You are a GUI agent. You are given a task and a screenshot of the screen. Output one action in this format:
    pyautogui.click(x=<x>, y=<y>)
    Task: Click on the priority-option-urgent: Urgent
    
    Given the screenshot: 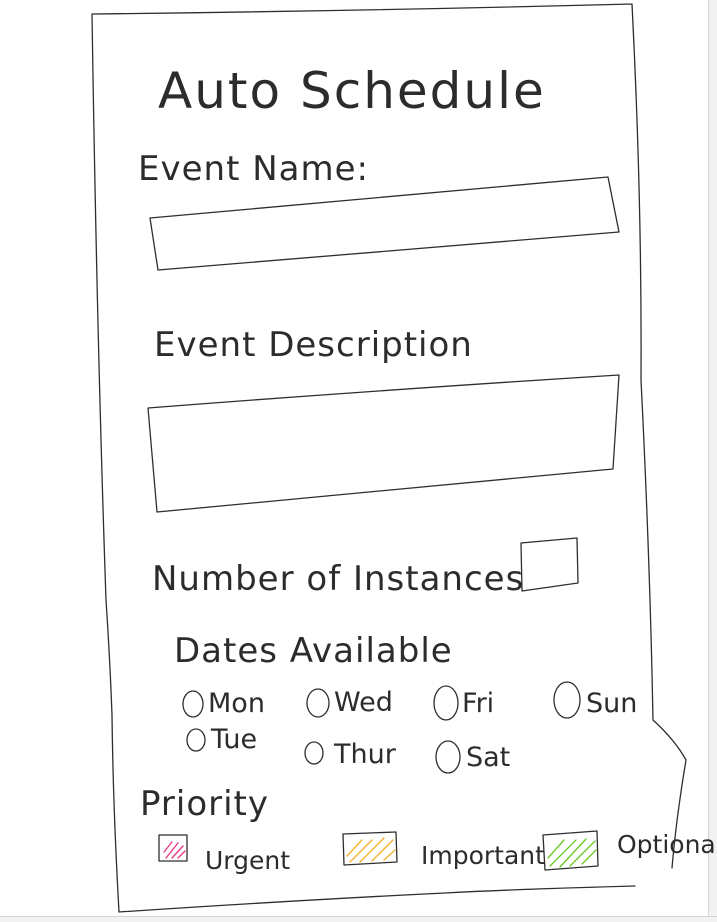 What is the action you would take?
    pyautogui.click(x=224, y=854)
    